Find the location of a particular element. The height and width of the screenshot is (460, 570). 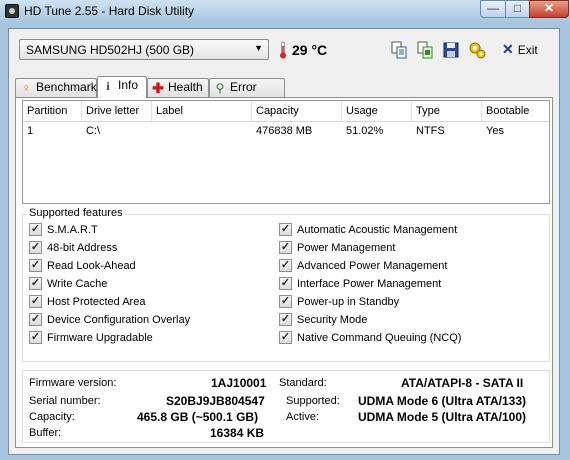

feature-label: Interface Power Management is located at coordinates (369, 284).